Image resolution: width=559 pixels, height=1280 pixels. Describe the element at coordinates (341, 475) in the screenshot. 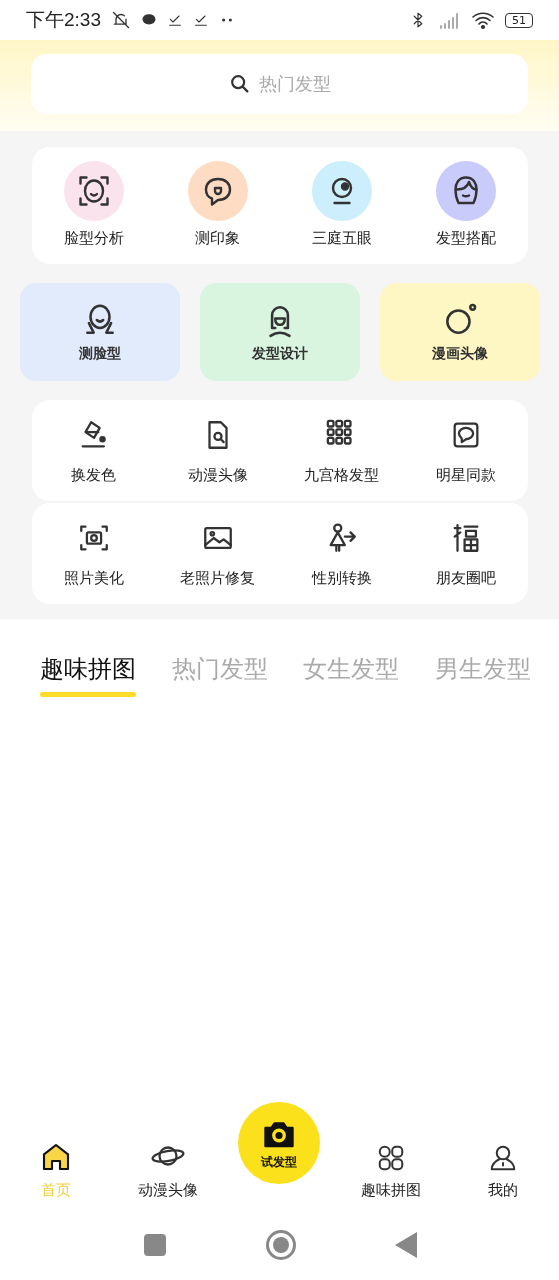

I see `tool-label: 九宫格发型` at that location.